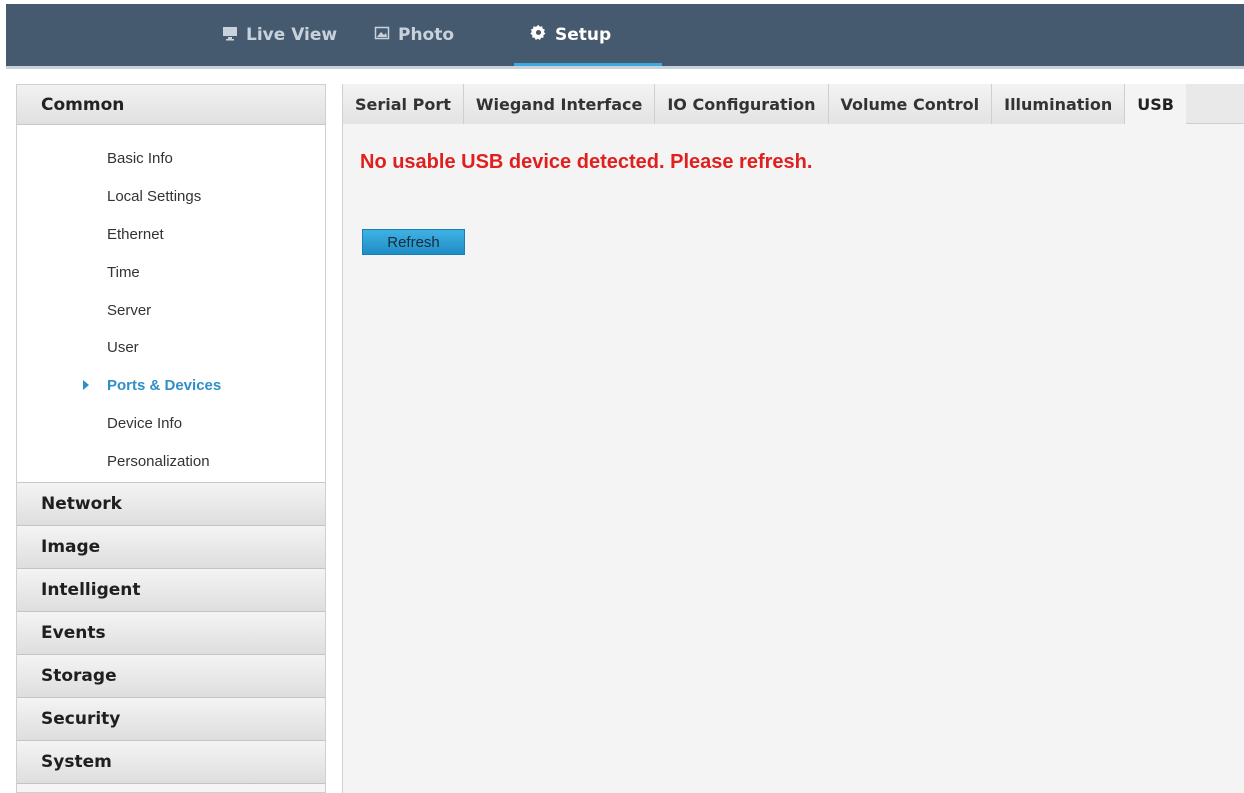 This screenshot has width=1244, height=793. I want to click on tab-serial-port: Serial Port, so click(403, 104).